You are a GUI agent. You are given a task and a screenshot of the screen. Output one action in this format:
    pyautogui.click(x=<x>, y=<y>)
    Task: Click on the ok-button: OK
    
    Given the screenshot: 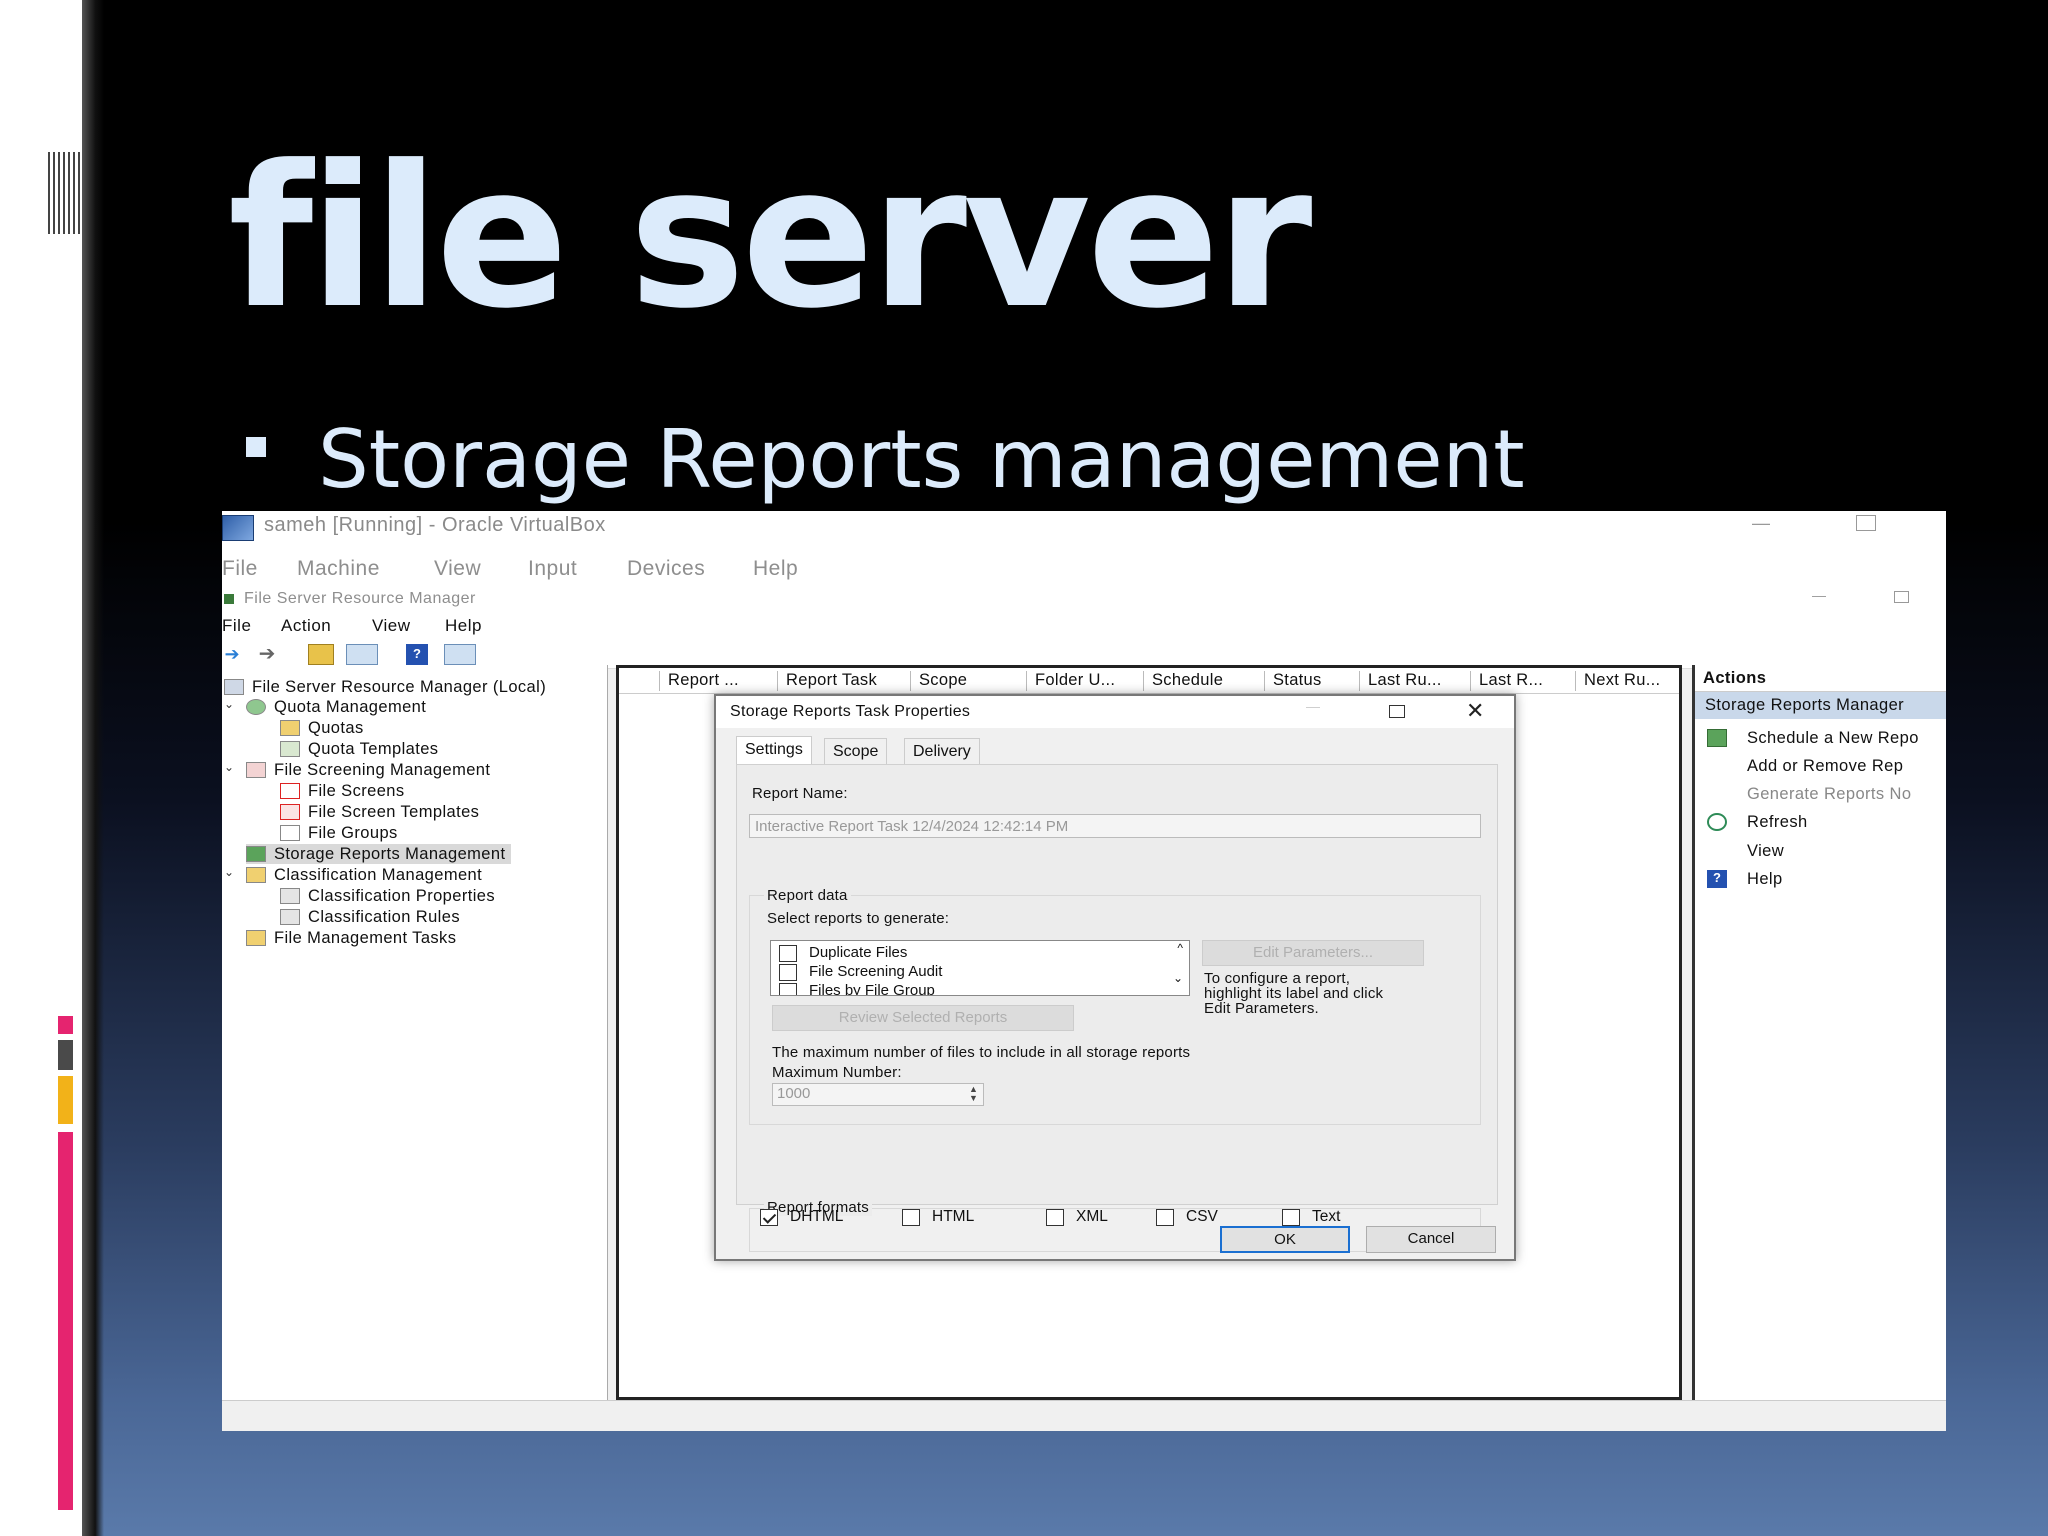 What is the action you would take?
    pyautogui.click(x=1285, y=1239)
    